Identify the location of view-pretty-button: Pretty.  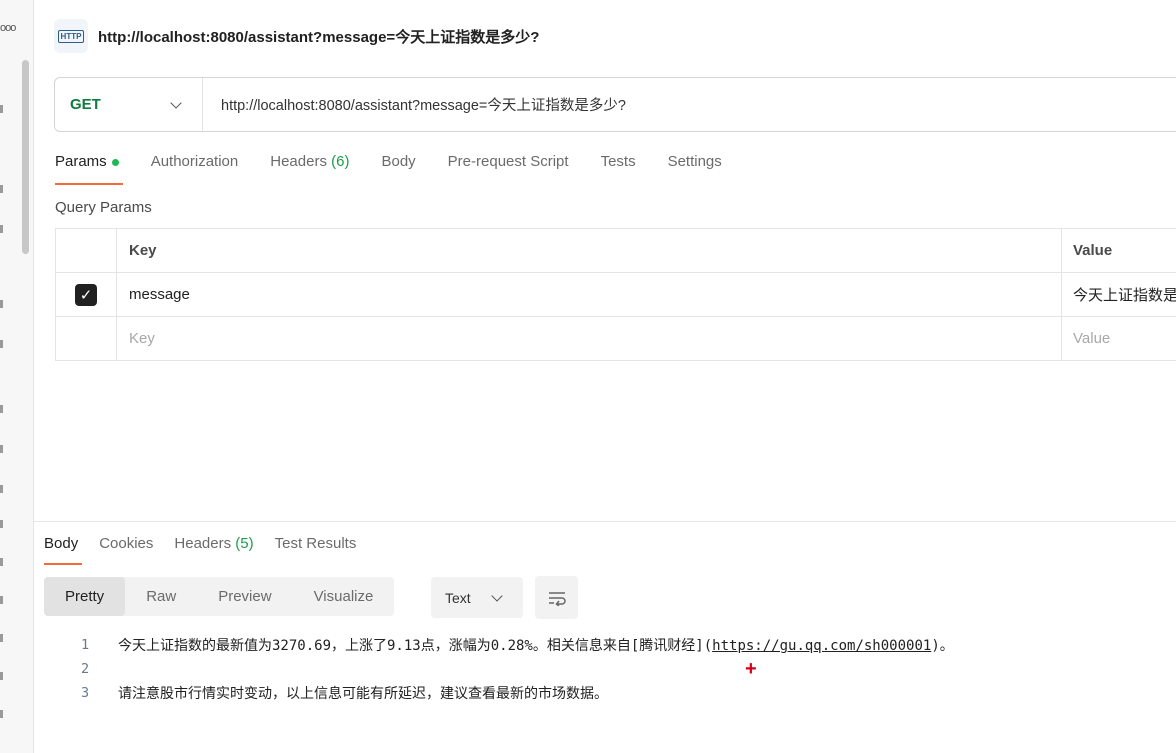
(85, 596).